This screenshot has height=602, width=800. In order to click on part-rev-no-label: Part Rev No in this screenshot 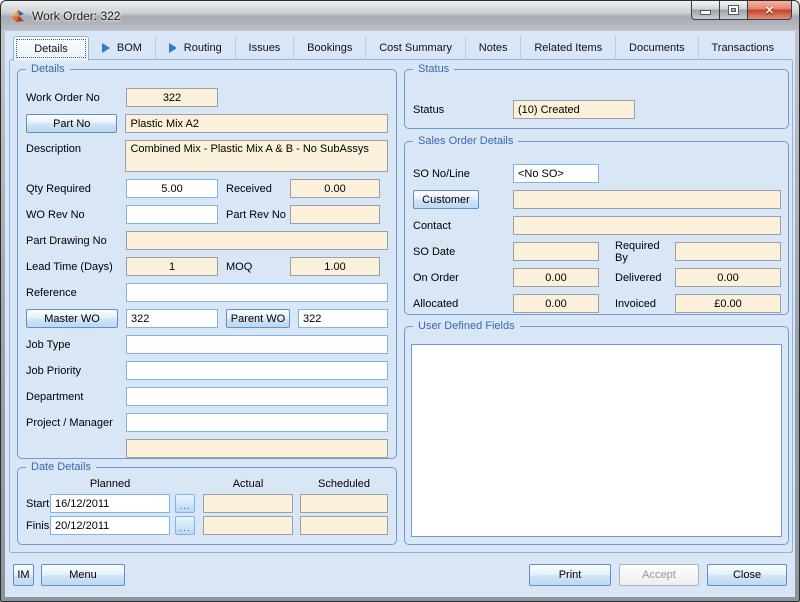, I will do `click(256, 214)`.